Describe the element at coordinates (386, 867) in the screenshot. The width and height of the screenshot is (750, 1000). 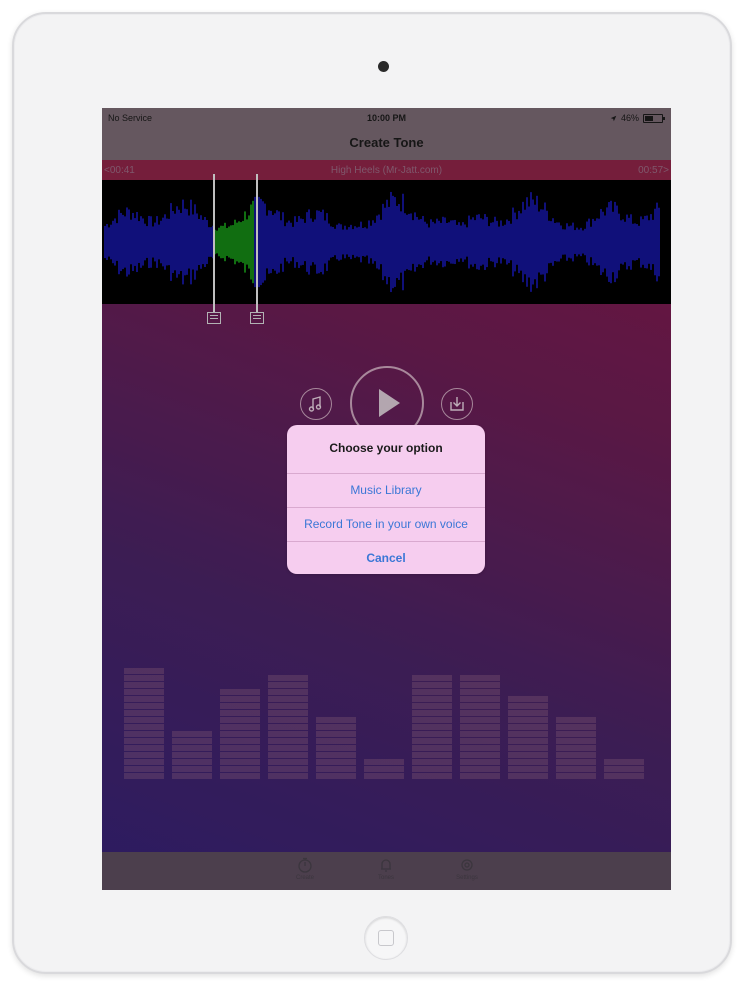
I see `tab-tones: Tones` at that location.